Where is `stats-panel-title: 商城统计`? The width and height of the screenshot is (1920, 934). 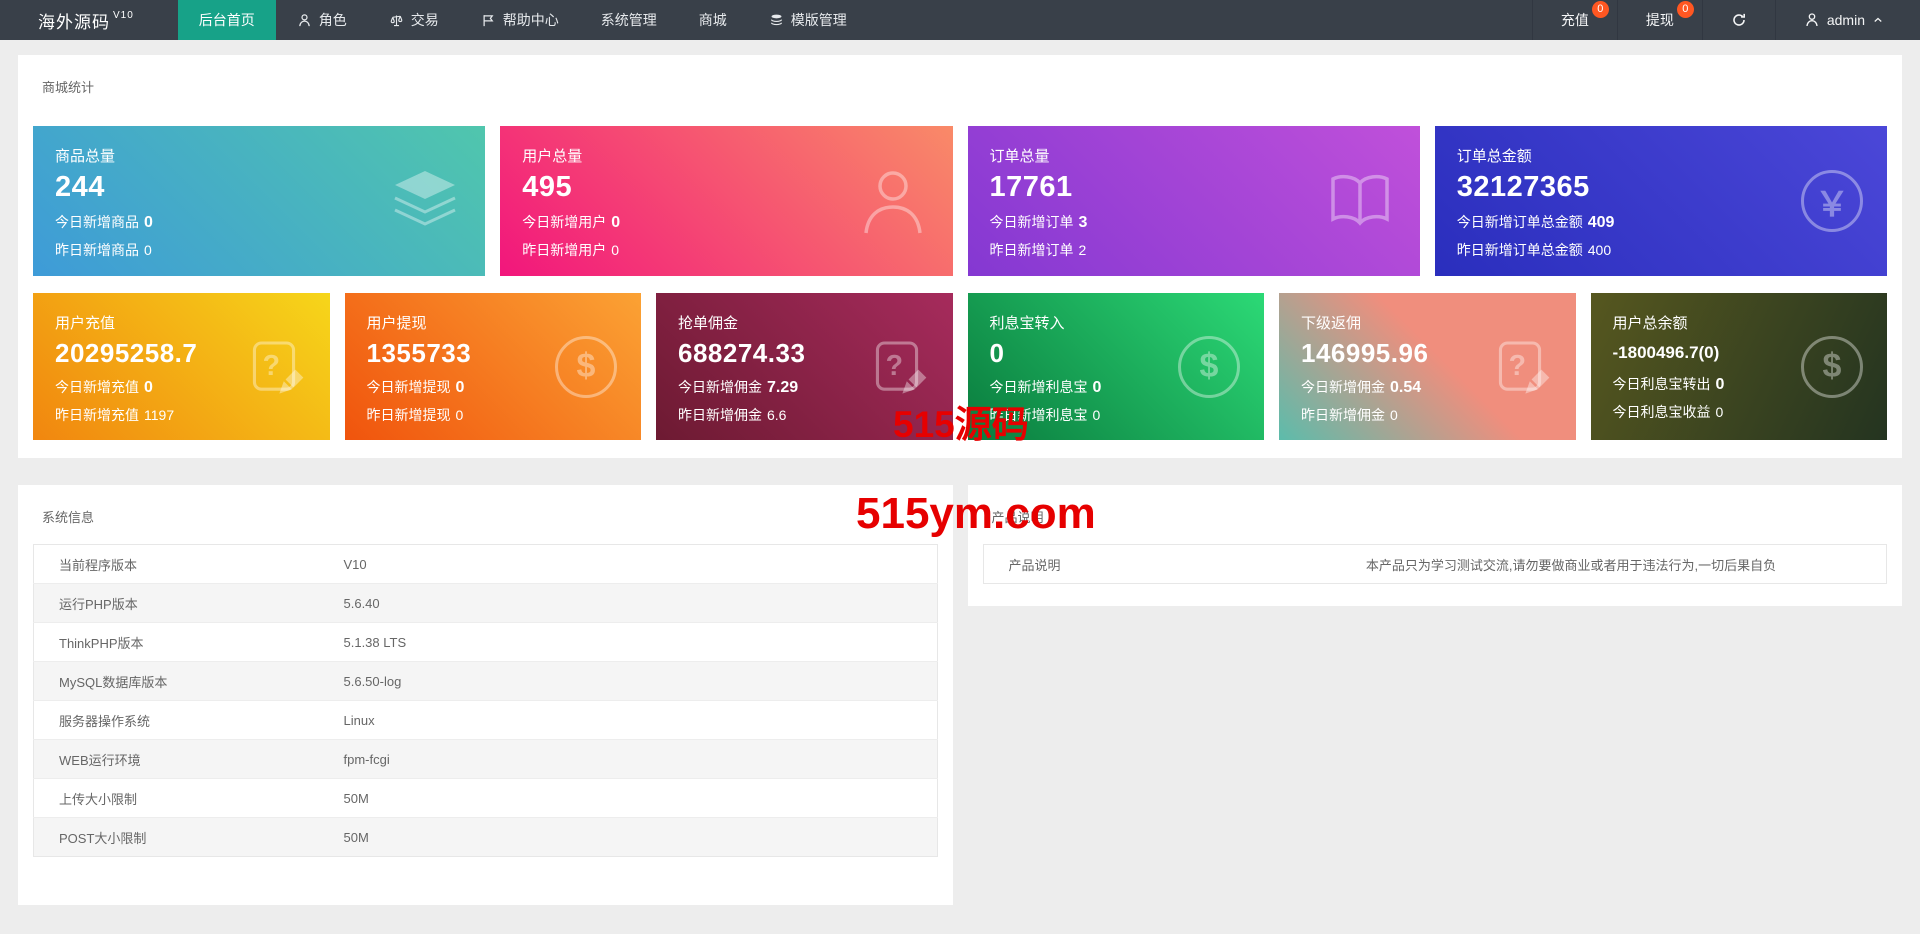 stats-panel-title: 商城统计 is located at coordinates (68, 87).